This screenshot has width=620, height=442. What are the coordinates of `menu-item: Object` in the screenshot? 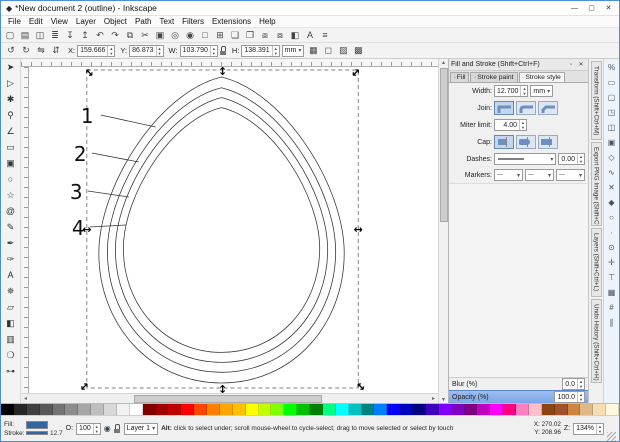 It's located at (115, 21).